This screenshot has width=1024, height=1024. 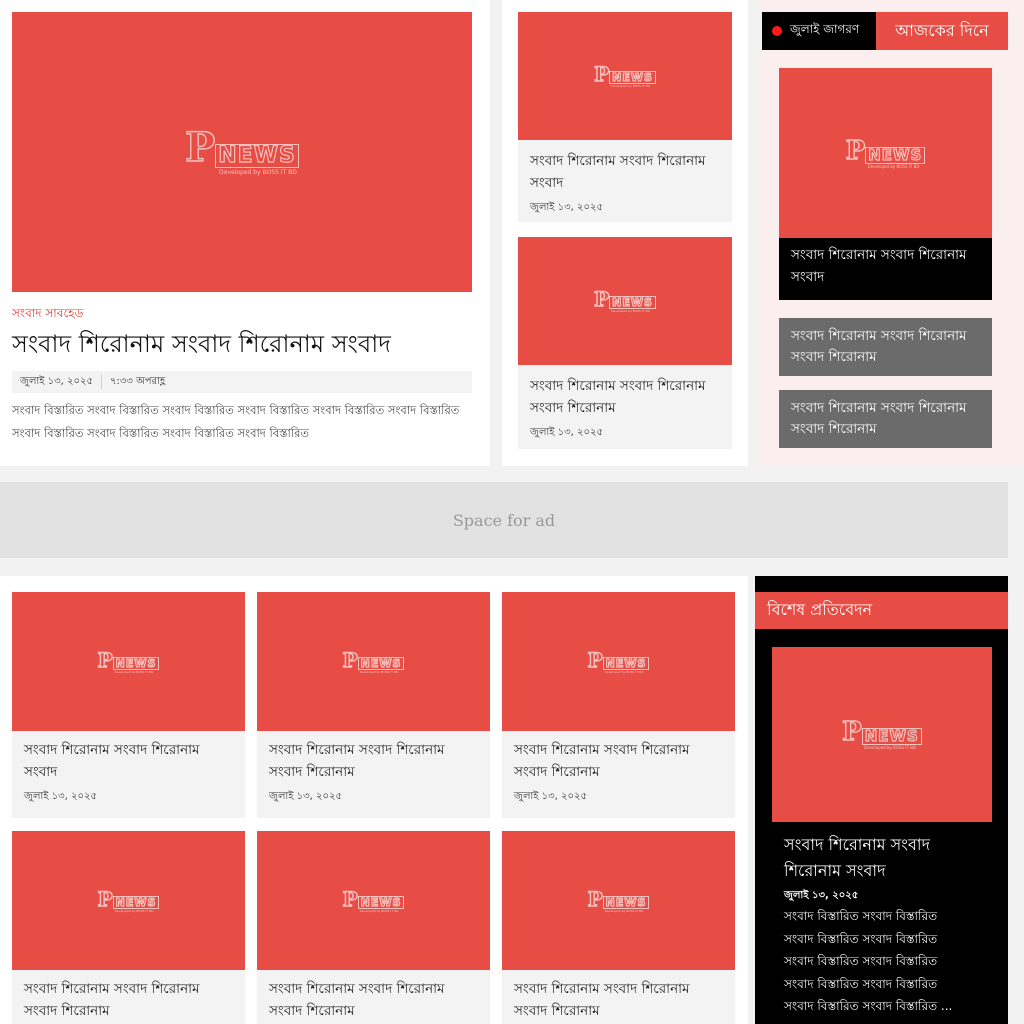 I want to click on today-feature-title: সংবাদ শিরোনাম সংবাদ শিরোনাম সংবাদ, so click(x=885, y=269).